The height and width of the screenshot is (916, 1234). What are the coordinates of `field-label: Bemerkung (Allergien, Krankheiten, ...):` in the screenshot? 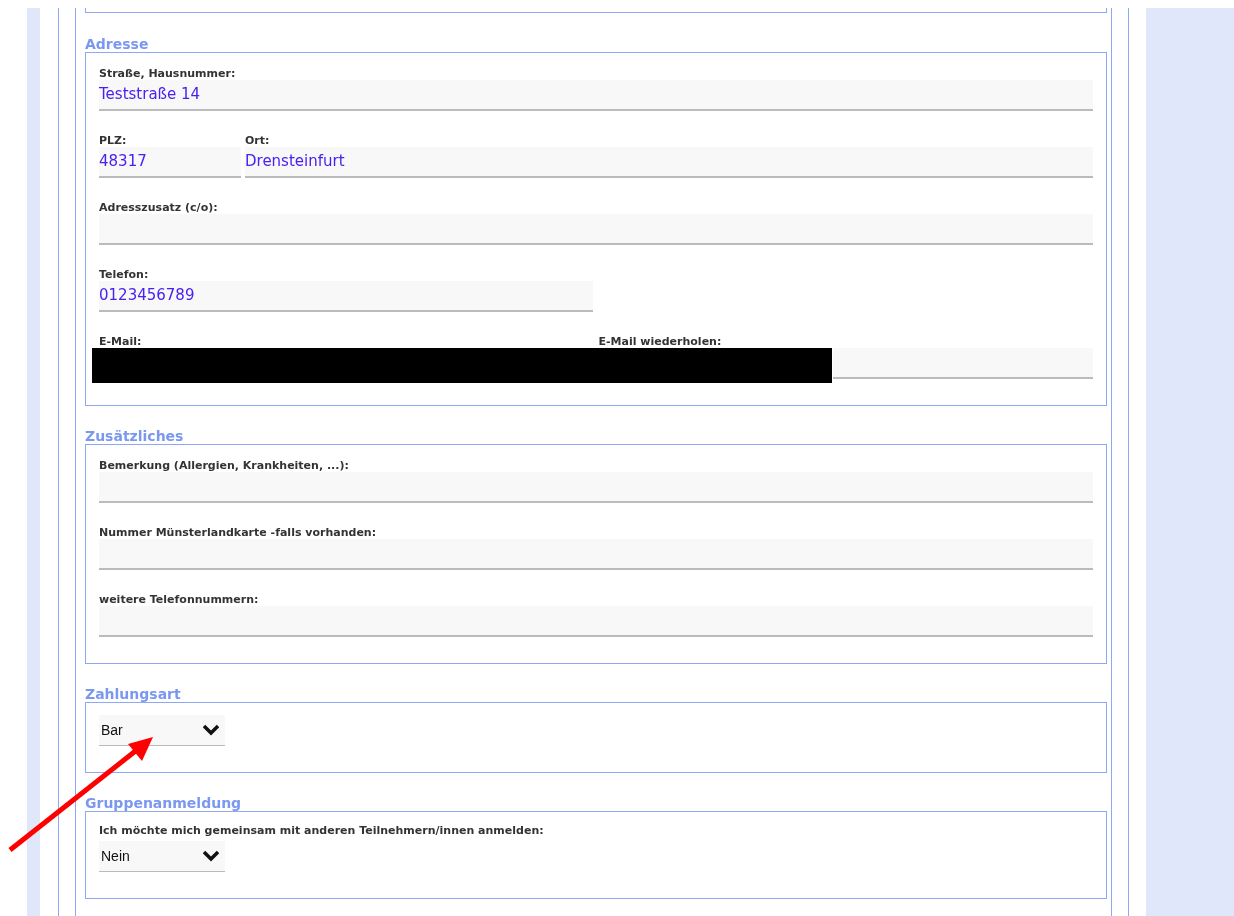 It's located at (224, 465).